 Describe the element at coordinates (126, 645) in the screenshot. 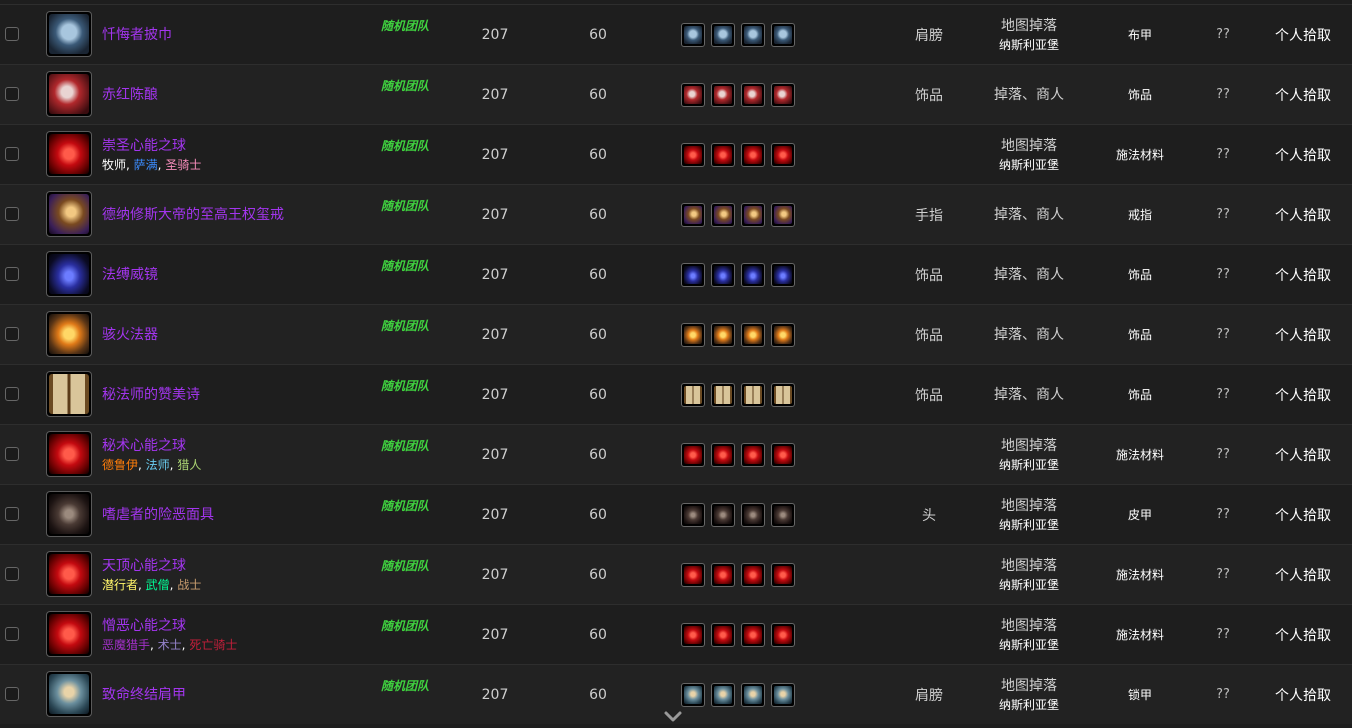

I see `class-label: 恶魔猎手` at that location.